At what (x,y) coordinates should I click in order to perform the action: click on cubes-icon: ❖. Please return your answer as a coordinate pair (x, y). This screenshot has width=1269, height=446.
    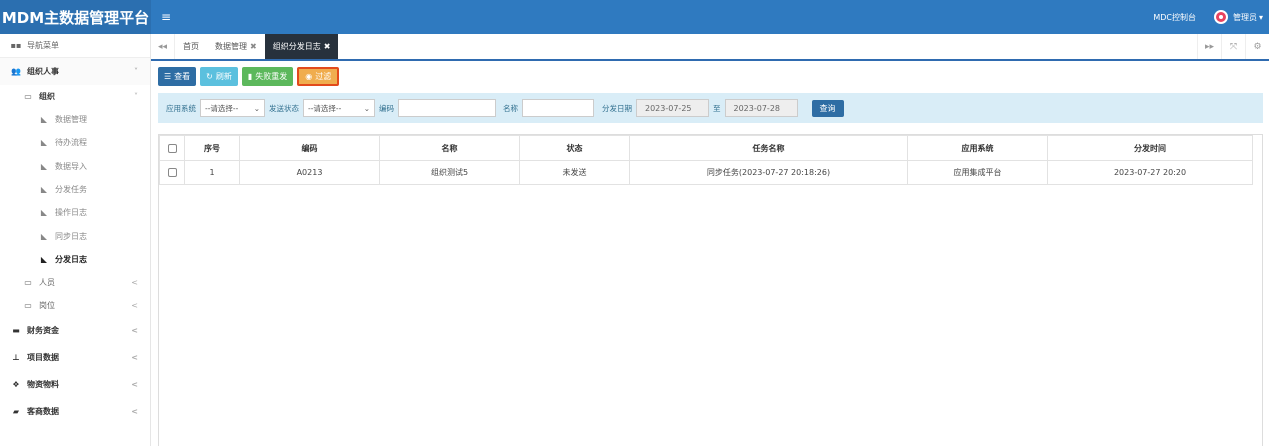
    Looking at the image, I should click on (16, 385).